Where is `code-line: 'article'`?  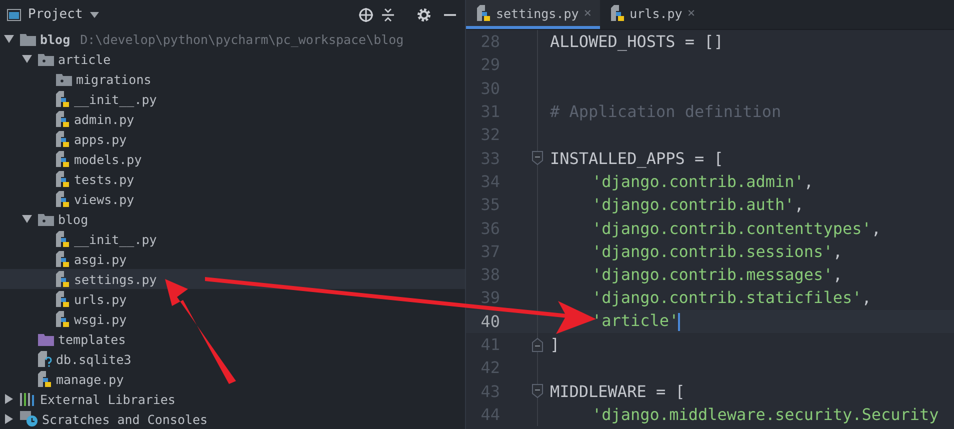 code-line: 'article' is located at coordinates (635, 321).